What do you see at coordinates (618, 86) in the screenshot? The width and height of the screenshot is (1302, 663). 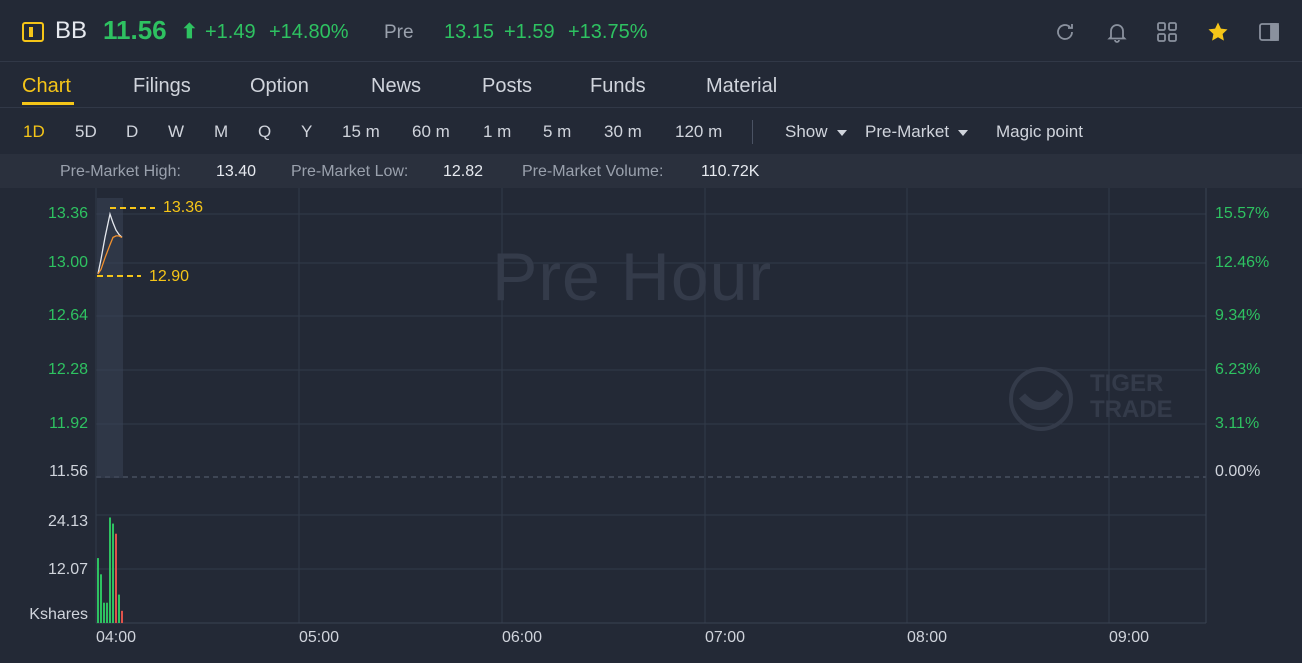 I see `tab-funds: Funds` at bounding box center [618, 86].